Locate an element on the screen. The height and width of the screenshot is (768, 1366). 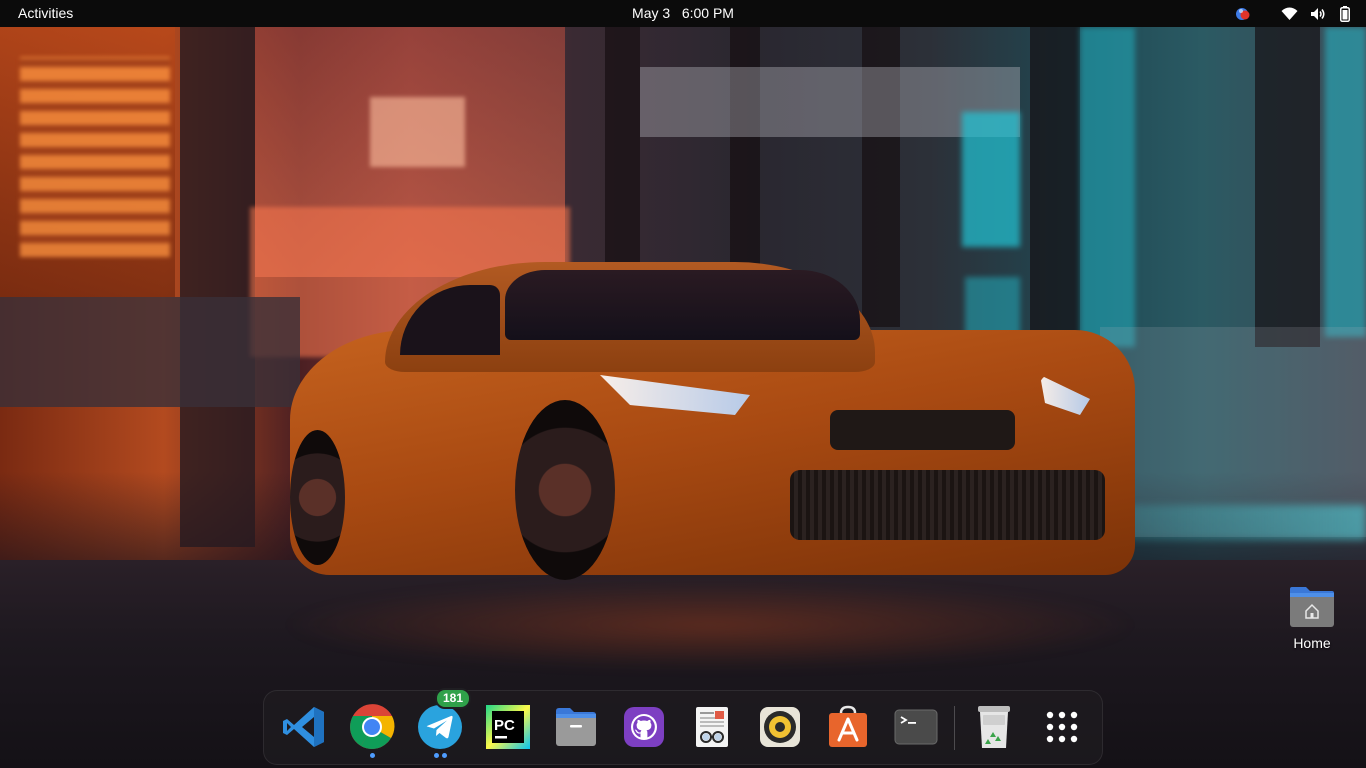
chrome-icon is located at coordinates (372, 726).